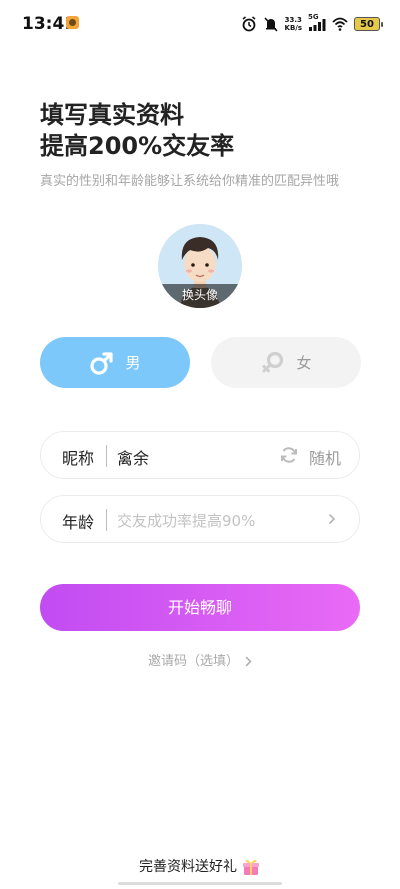 The image size is (400, 889). What do you see at coordinates (190, 181) in the screenshot?
I see `page-subtitle: 真实的性别和年龄能够让系统给你精准的匹配异性哦` at bounding box center [190, 181].